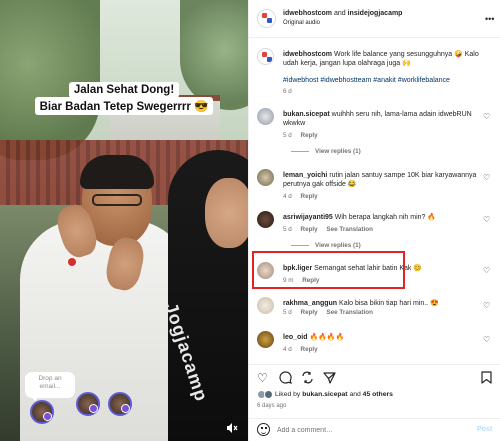  Describe the element at coordinates (328, 270) in the screenshot. I see `highlighted-comment-box` at that location.